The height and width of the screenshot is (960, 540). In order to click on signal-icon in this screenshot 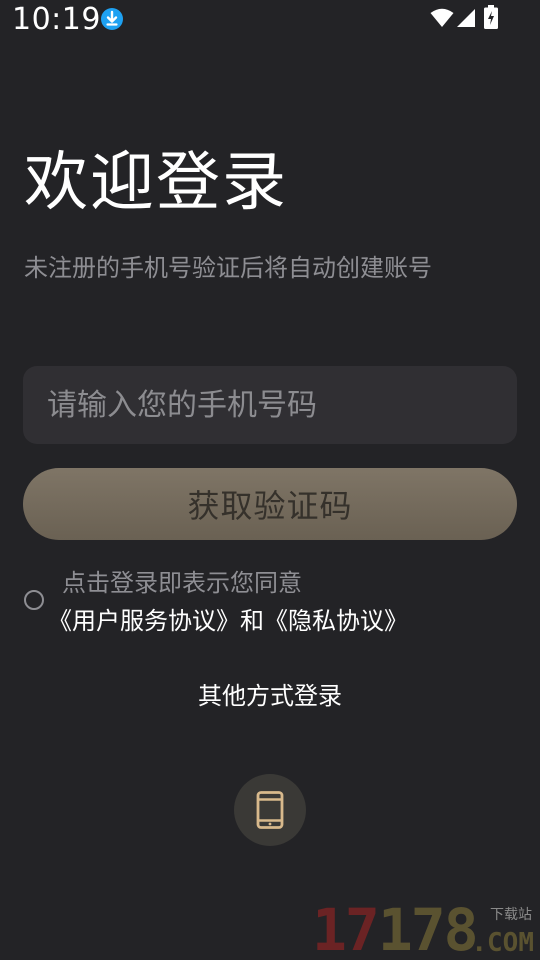, I will do `click(466, 18)`.